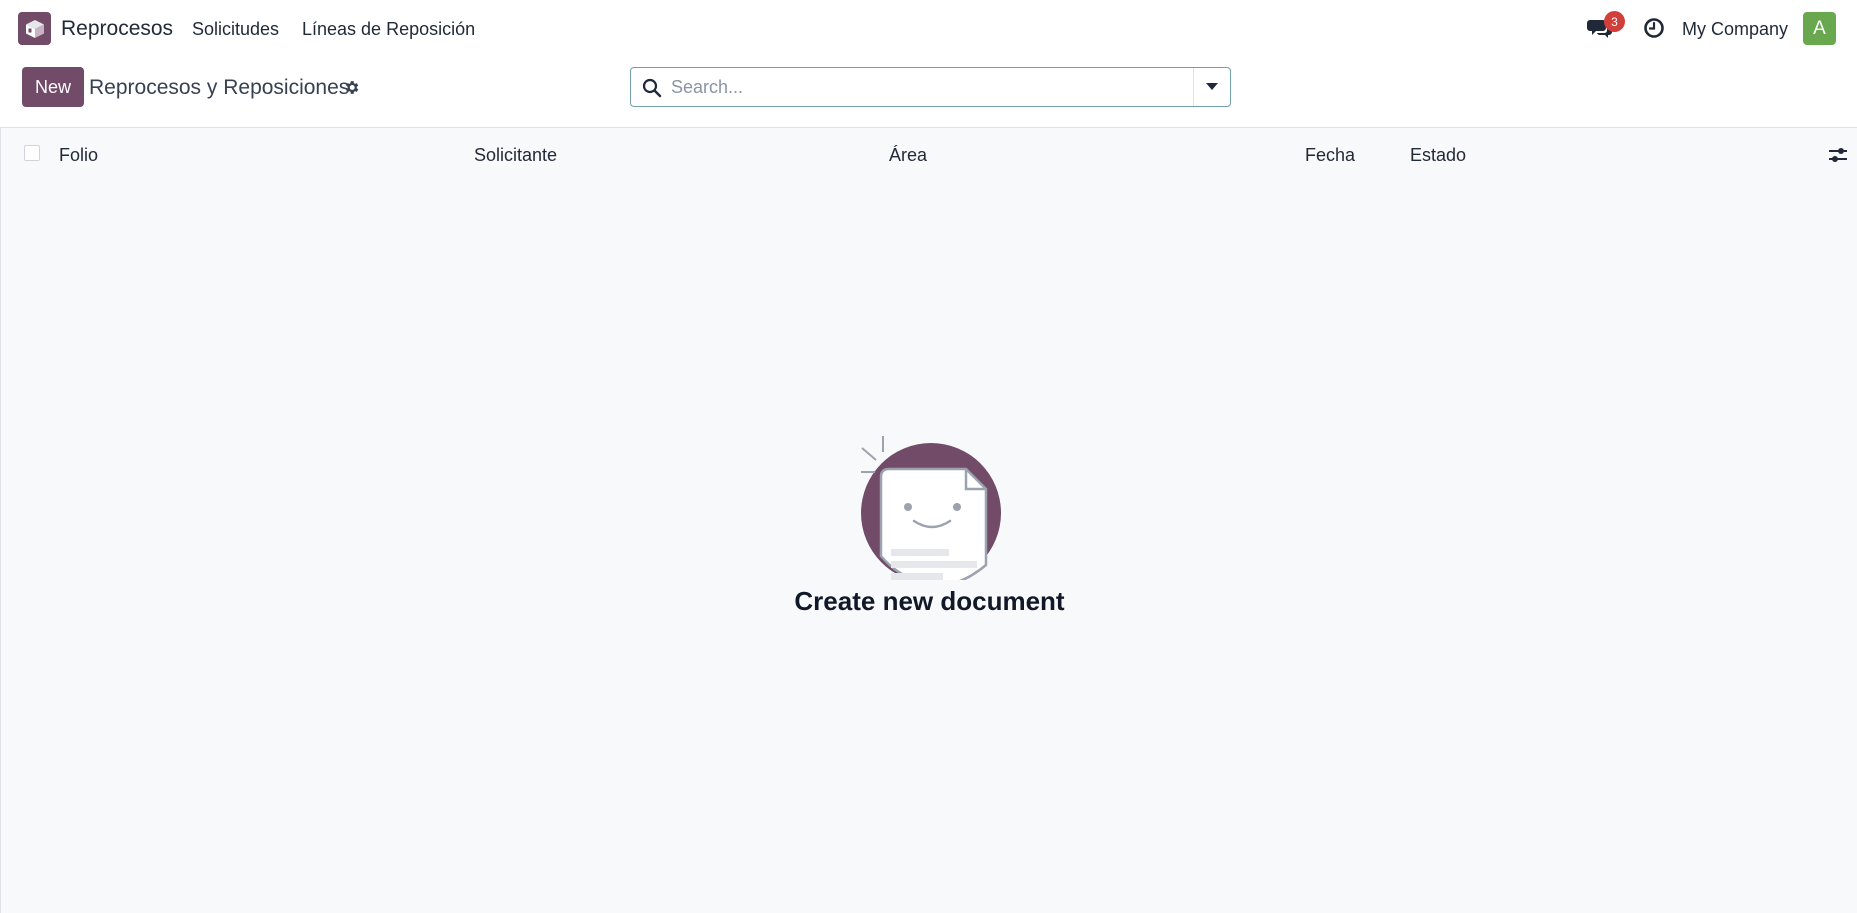 The image size is (1857, 913). I want to click on control-panel: New Reprocesos y Reposiciones, so click(928, 93).